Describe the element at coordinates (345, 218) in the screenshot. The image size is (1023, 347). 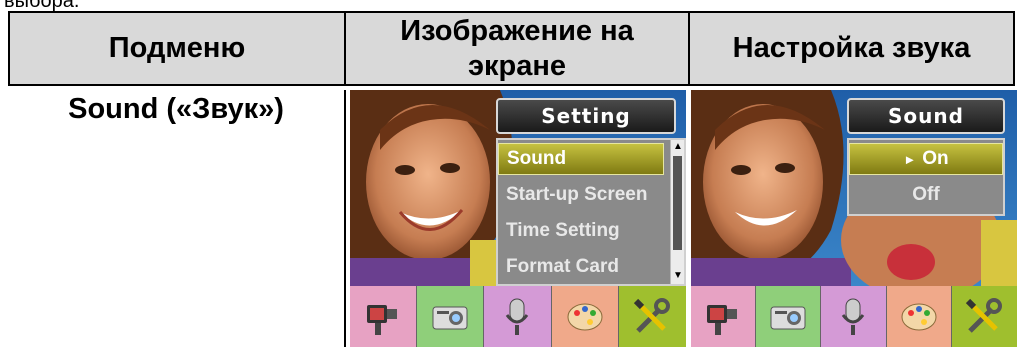
I see `table-column-divider` at that location.